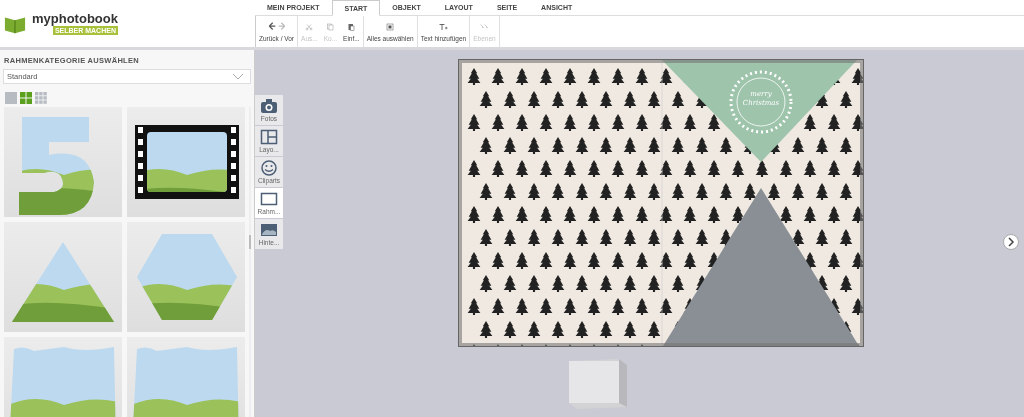  What do you see at coordinates (238, 76) in the screenshot?
I see `chevron-down-icon` at bounding box center [238, 76].